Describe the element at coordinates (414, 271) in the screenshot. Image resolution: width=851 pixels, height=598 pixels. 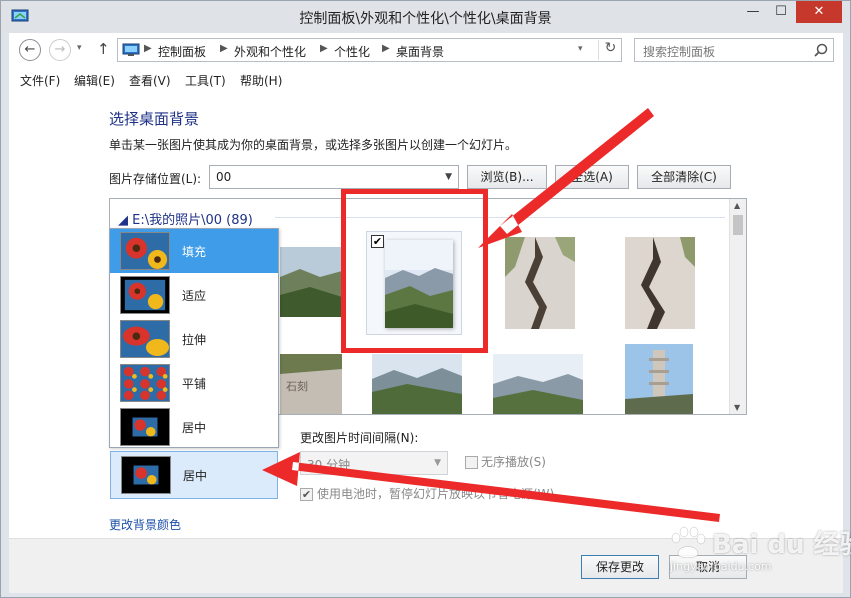
I see `annotation-highlight-box` at that location.